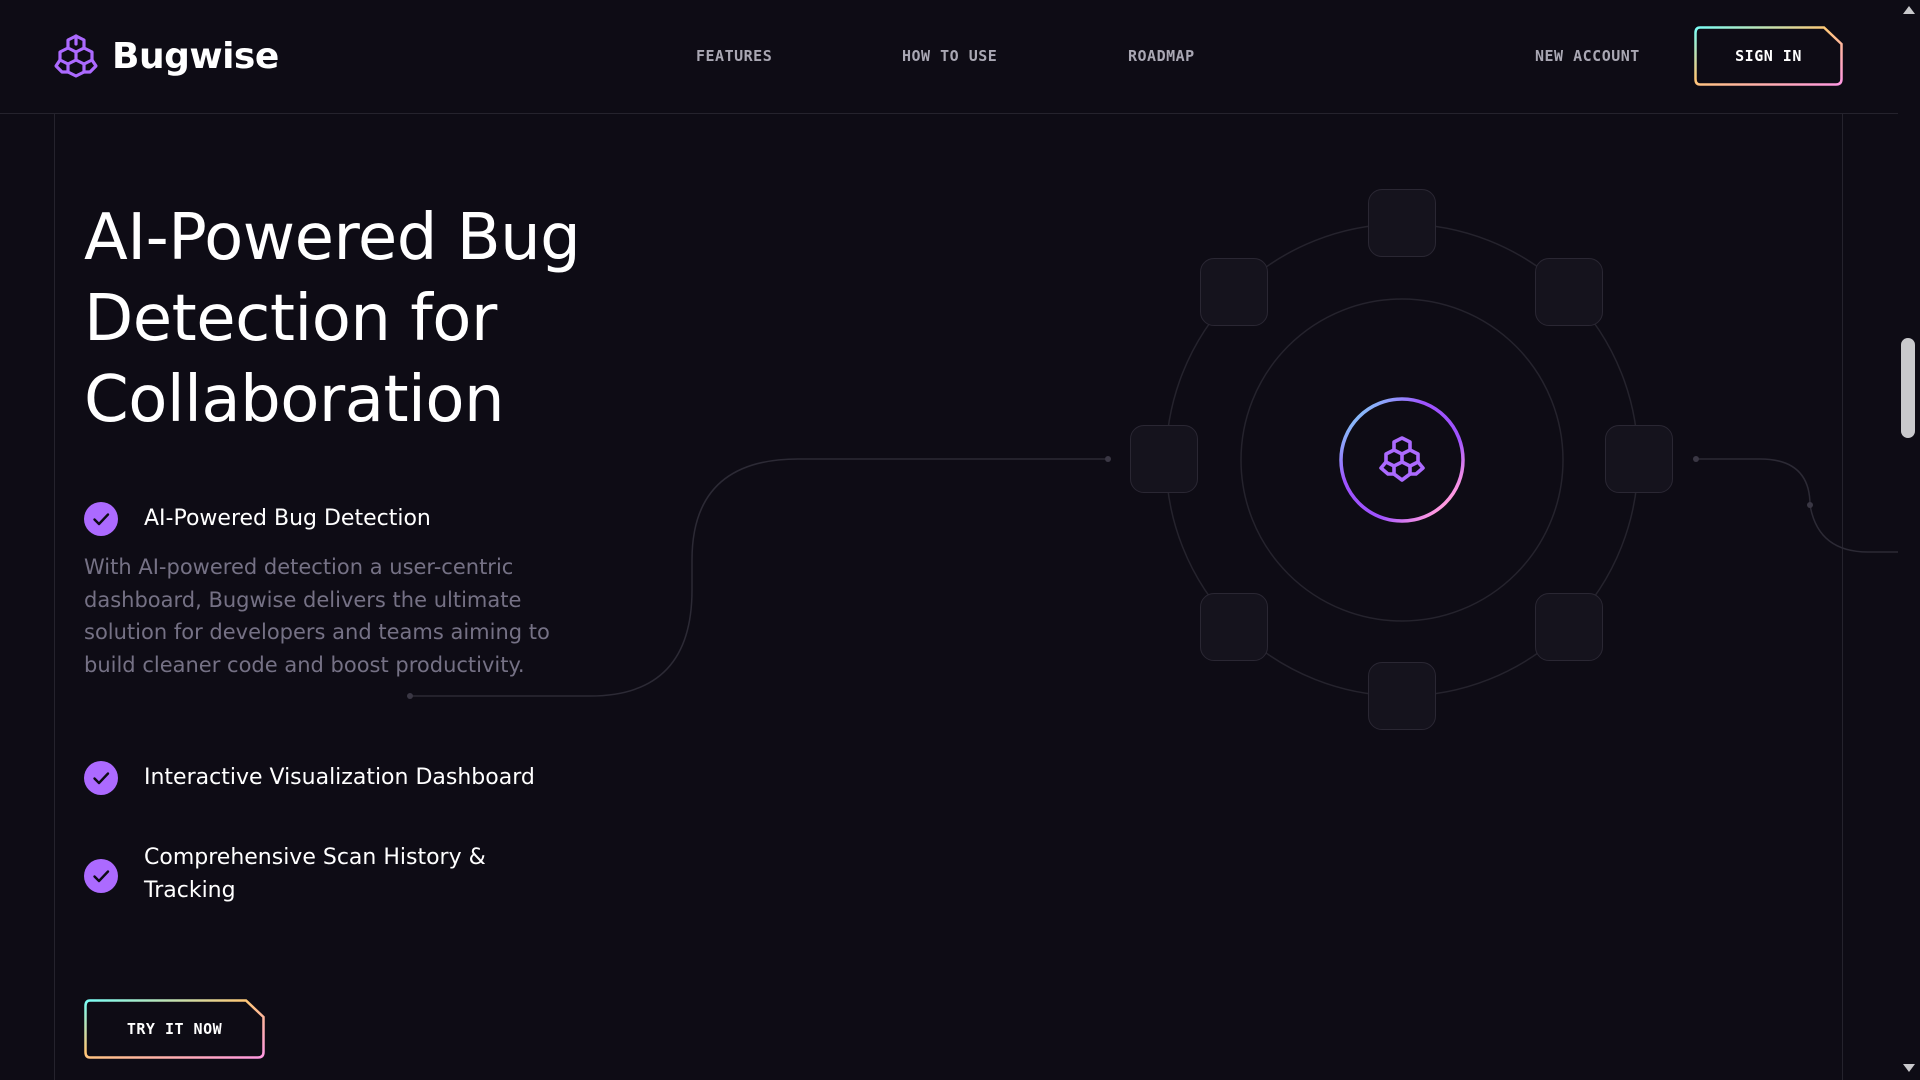  Describe the element at coordinates (1161, 56) in the screenshot. I see `nav-roadmap: ROADMAP` at that location.